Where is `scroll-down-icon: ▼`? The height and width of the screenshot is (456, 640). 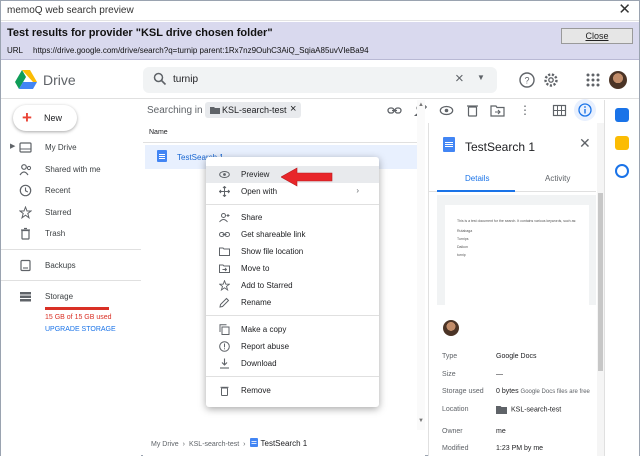
scroll-down-icon: ▼ is located at coordinates (421, 421).